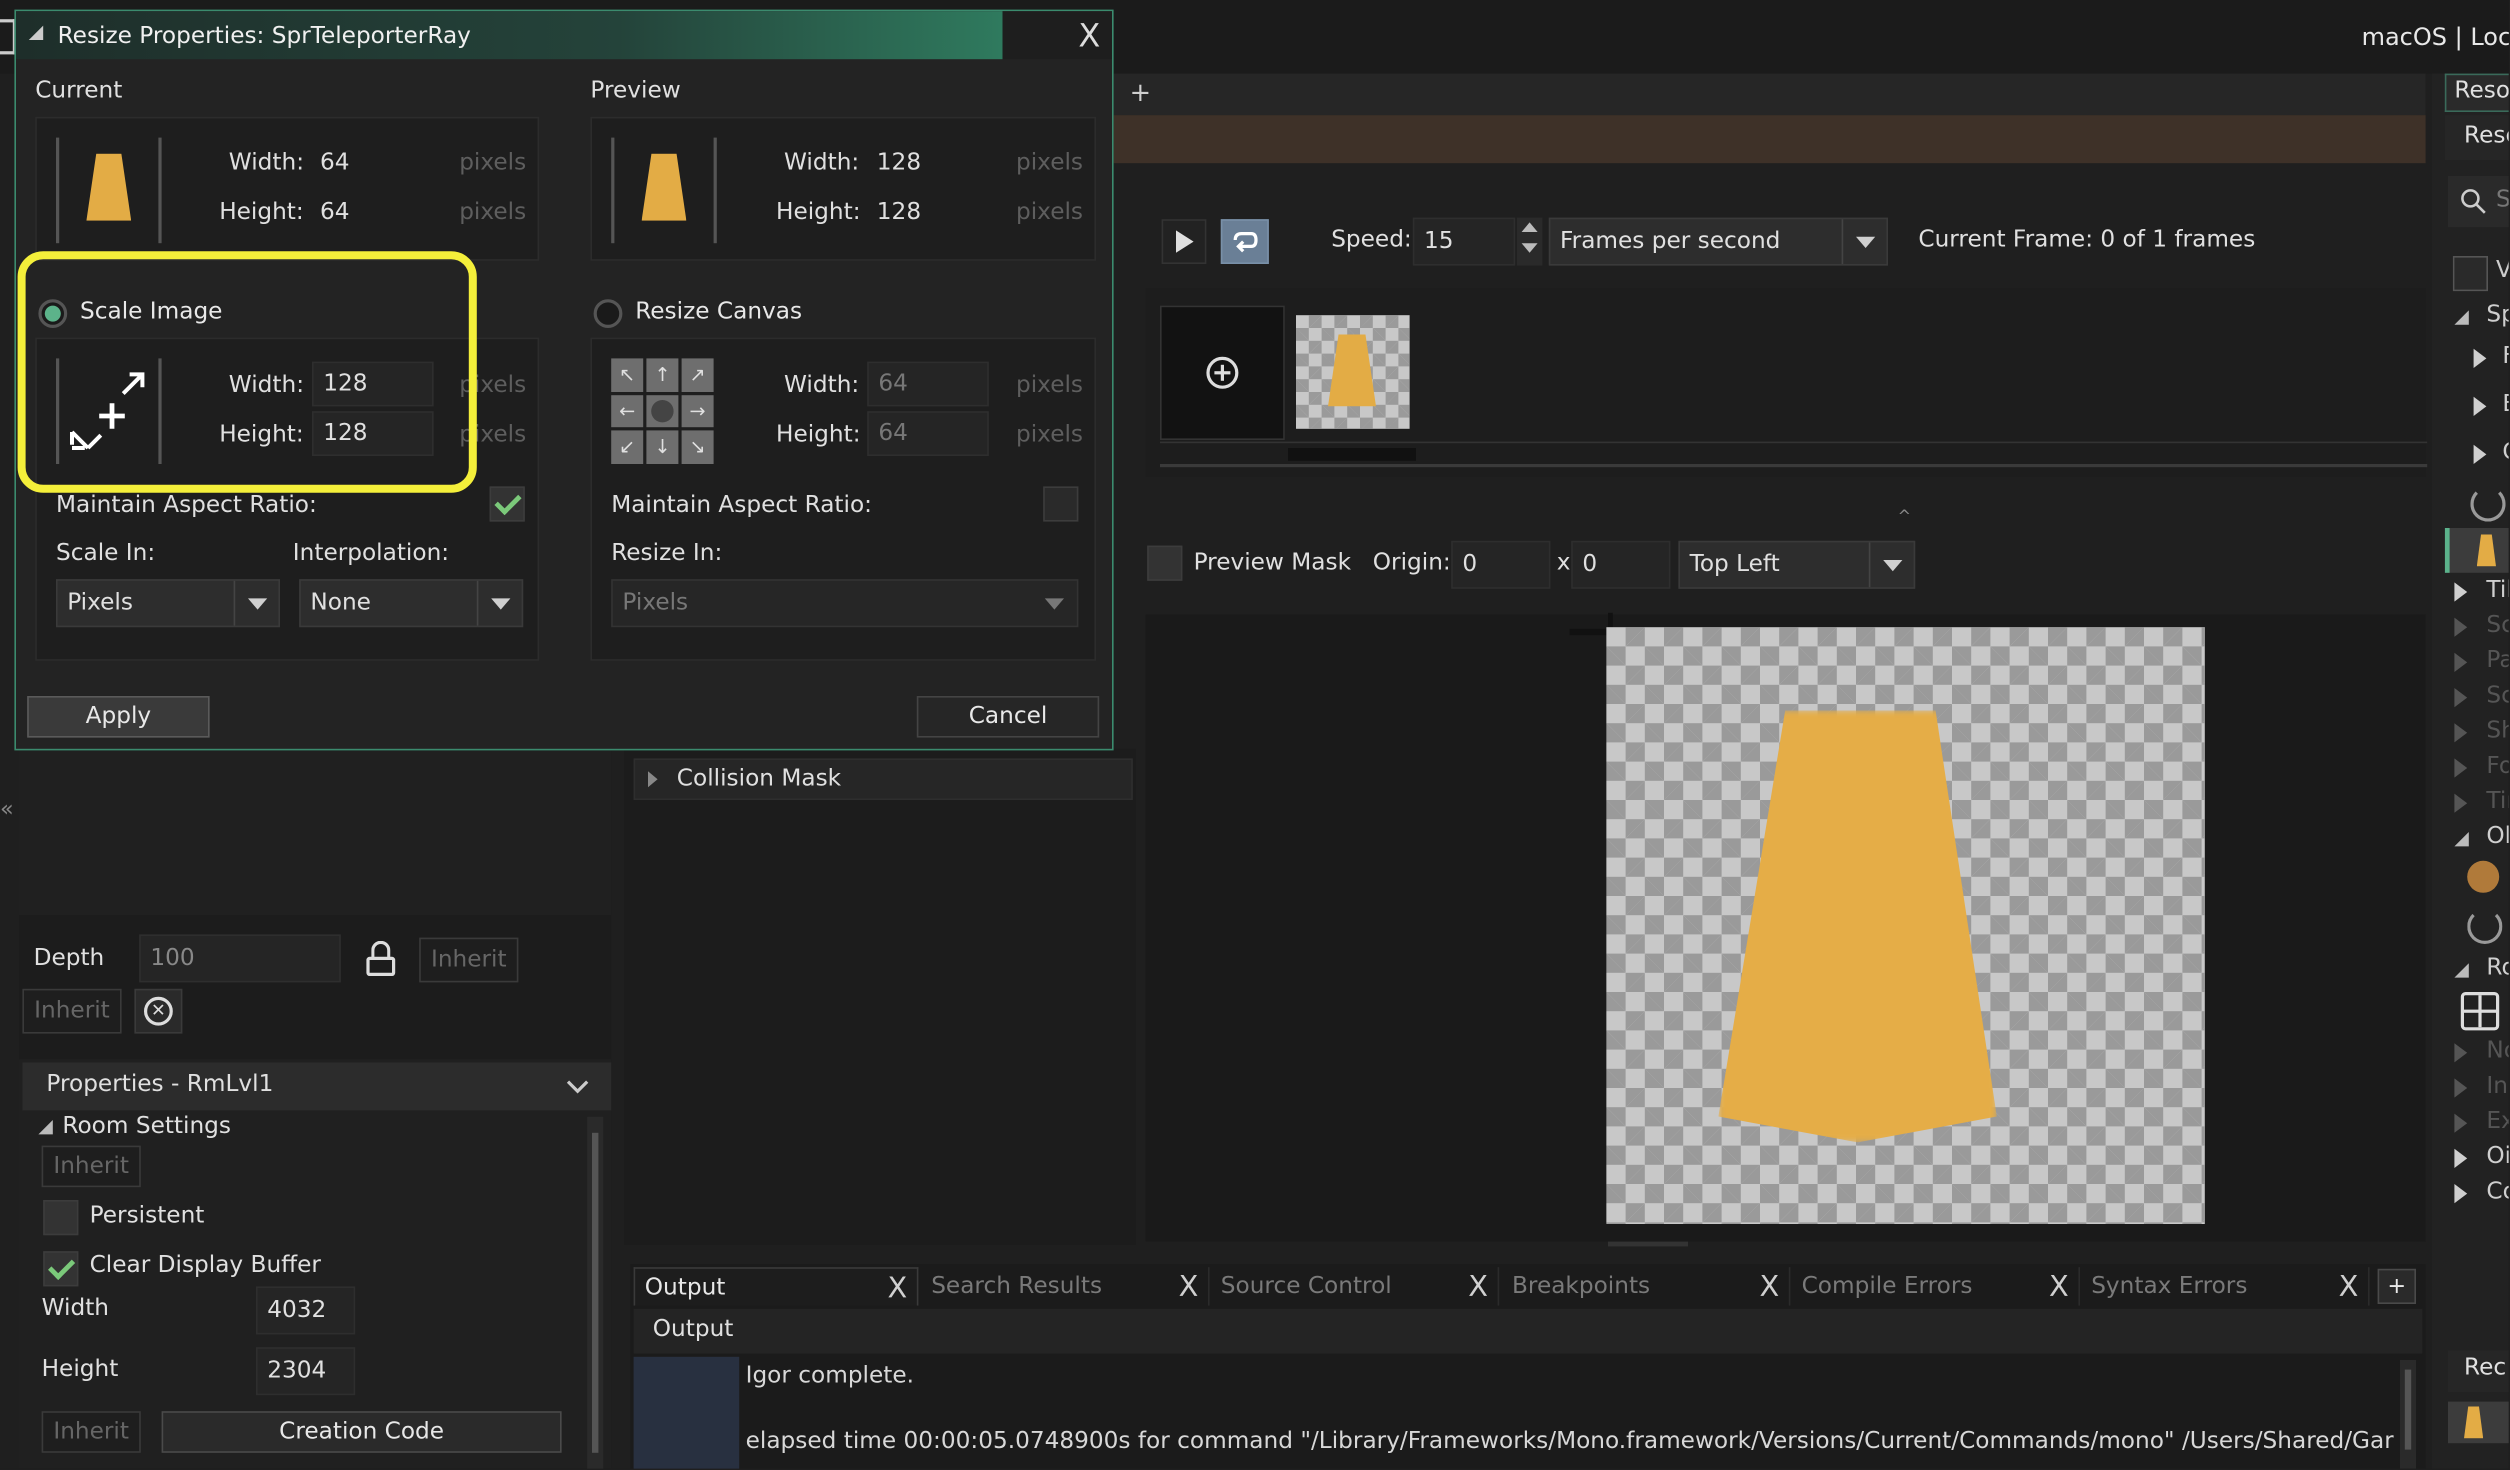  I want to click on resource-tree: Sp F E C Til Sc Pa Sc Sh Fo Tir Ol Ro, so click(2476, 765).